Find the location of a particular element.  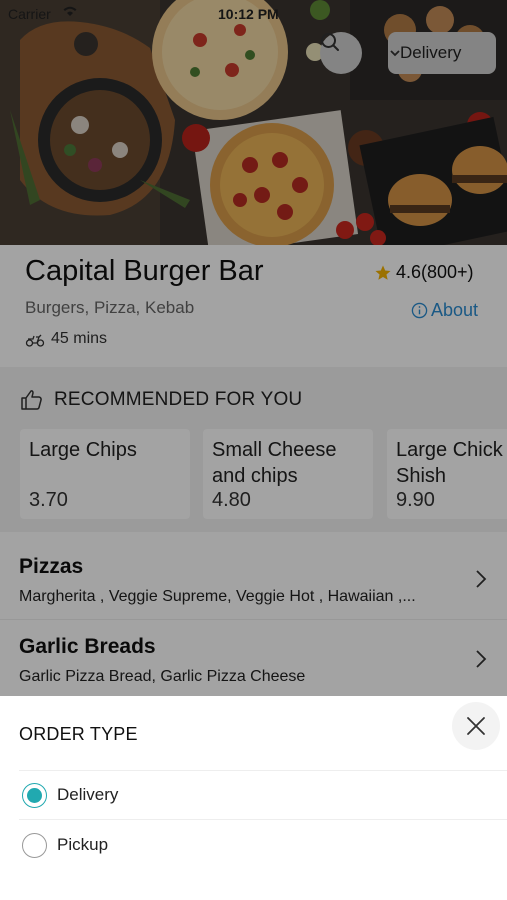

option-label: Delivery is located at coordinates (88, 794).